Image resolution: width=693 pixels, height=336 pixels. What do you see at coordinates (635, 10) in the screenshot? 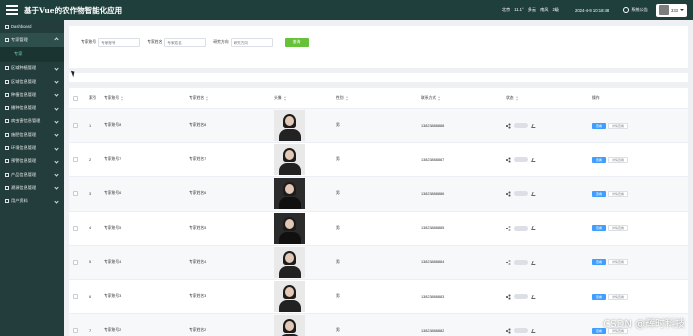
I see `system-notice-button: 系统公告` at bounding box center [635, 10].